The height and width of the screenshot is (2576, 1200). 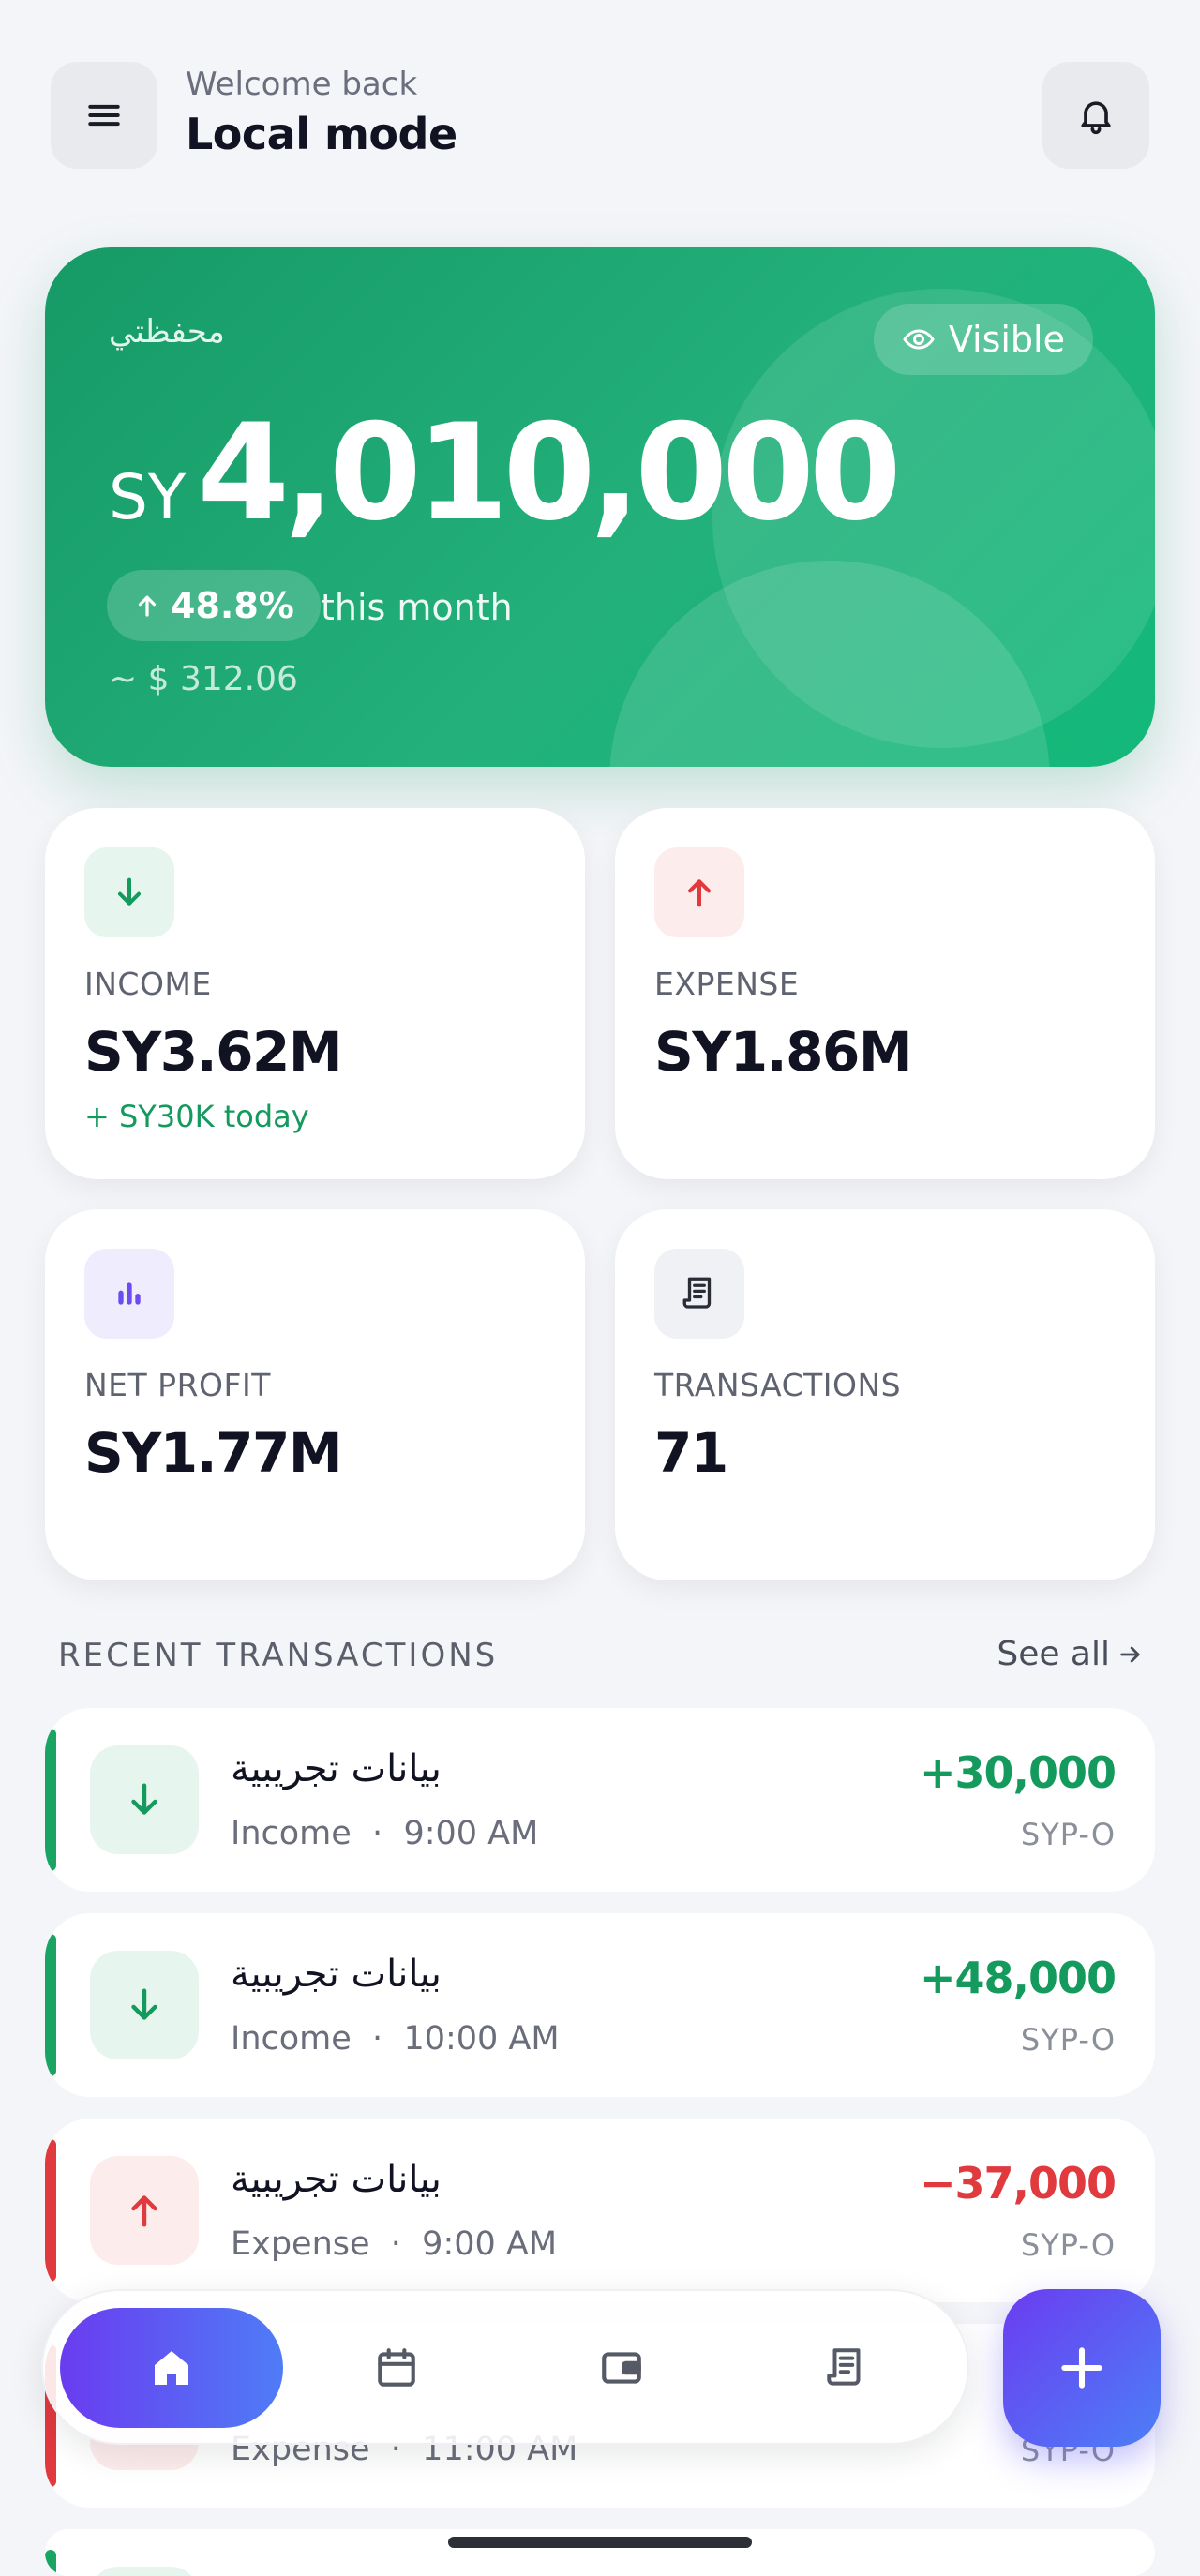 I want to click on net-profit-label: NET PROFIT, so click(x=177, y=1385).